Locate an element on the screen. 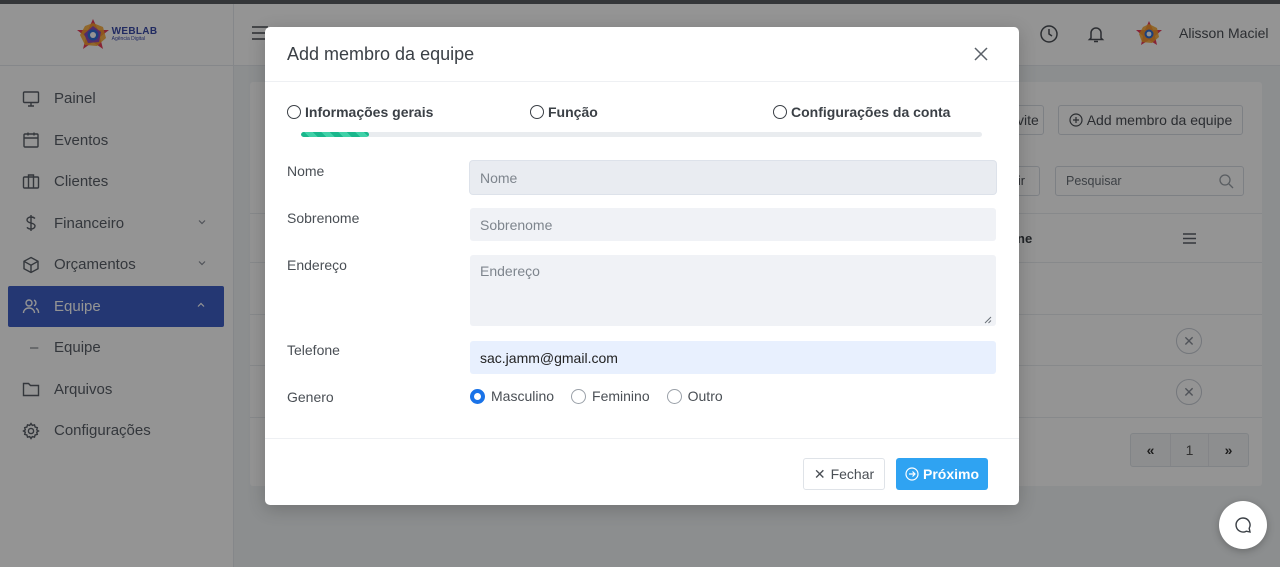 The width and height of the screenshot is (1280, 567). close-icon: ✕ is located at coordinates (819, 473).